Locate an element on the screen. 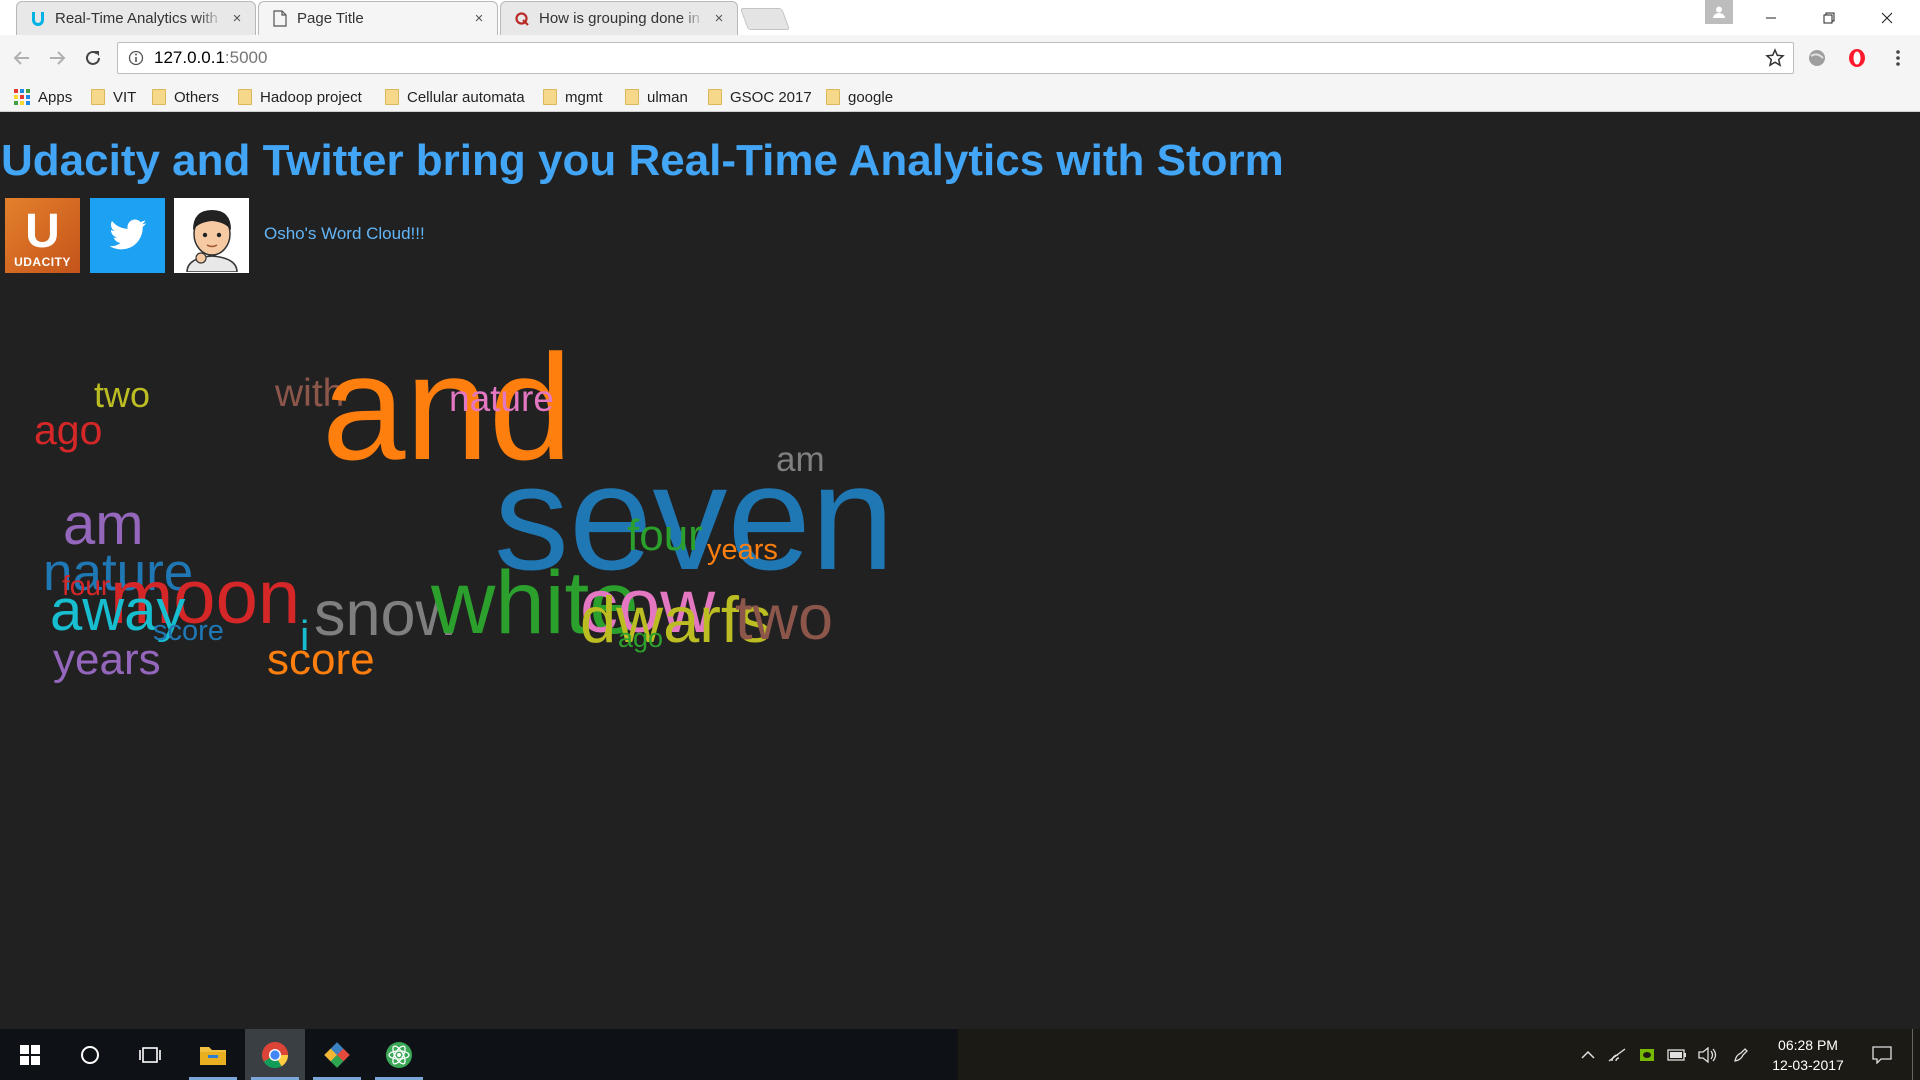 This screenshot has width=1920, height=1080. person-icon is located at coordinates (1719, 12).